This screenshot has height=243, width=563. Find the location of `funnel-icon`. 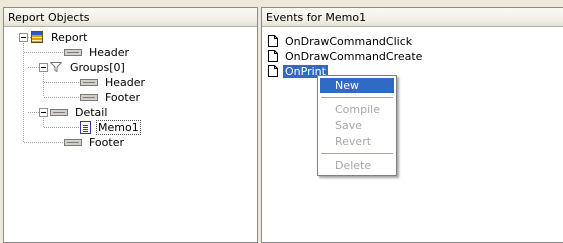

funnel-icon is located at coordinates (56, 67).